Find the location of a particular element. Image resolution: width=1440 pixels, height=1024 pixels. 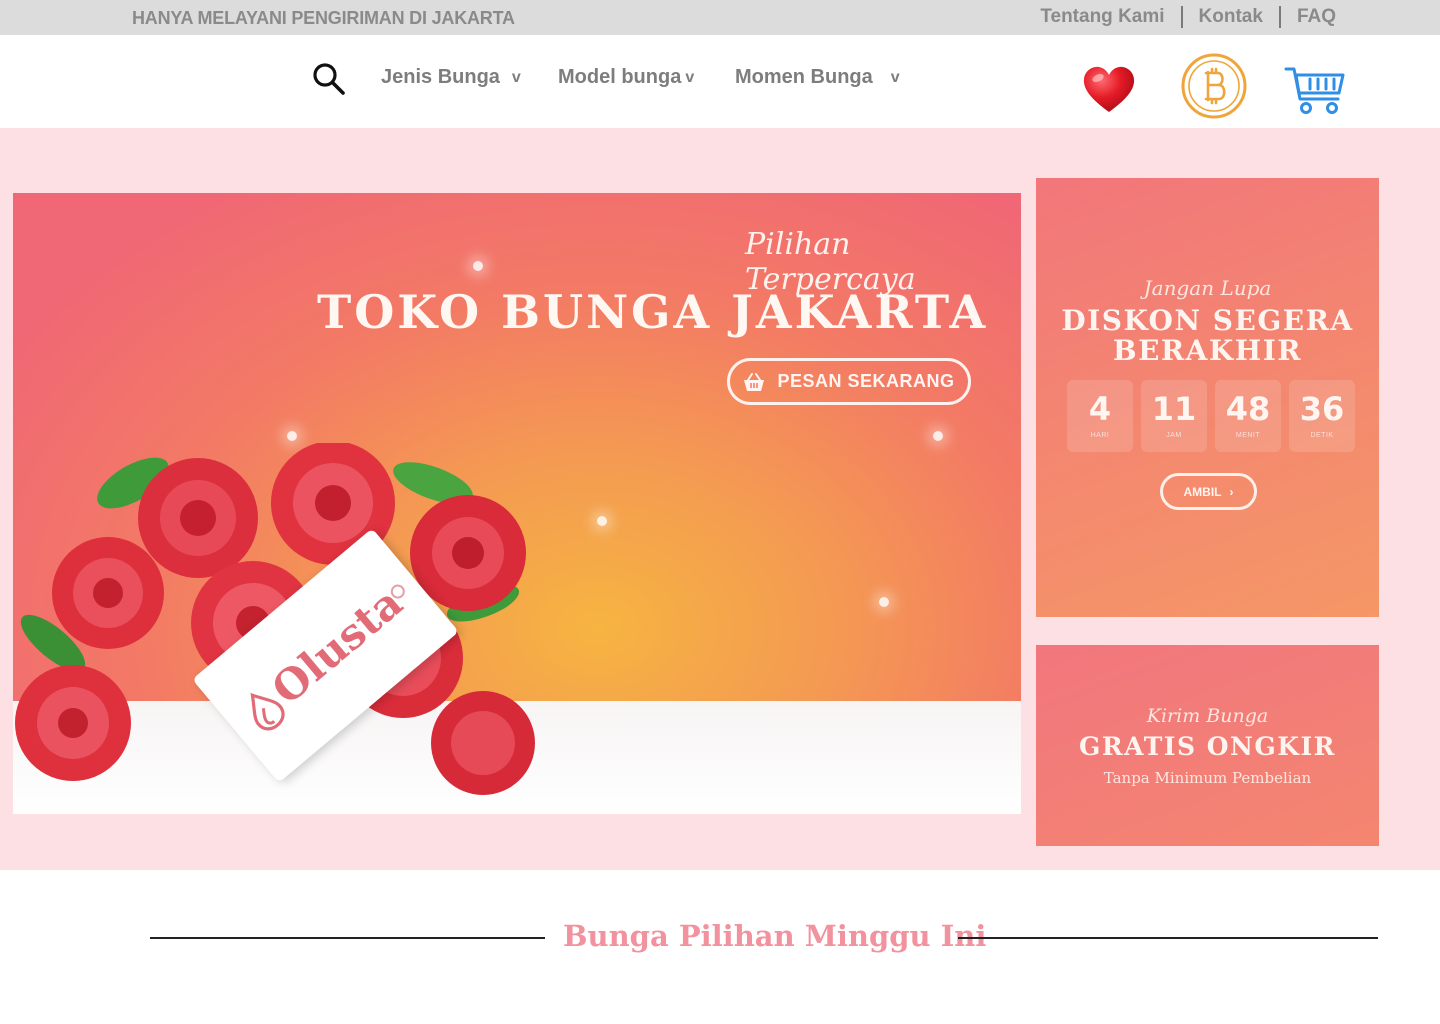

timer-unit: MENIT is located at coordinates (1248, 435).